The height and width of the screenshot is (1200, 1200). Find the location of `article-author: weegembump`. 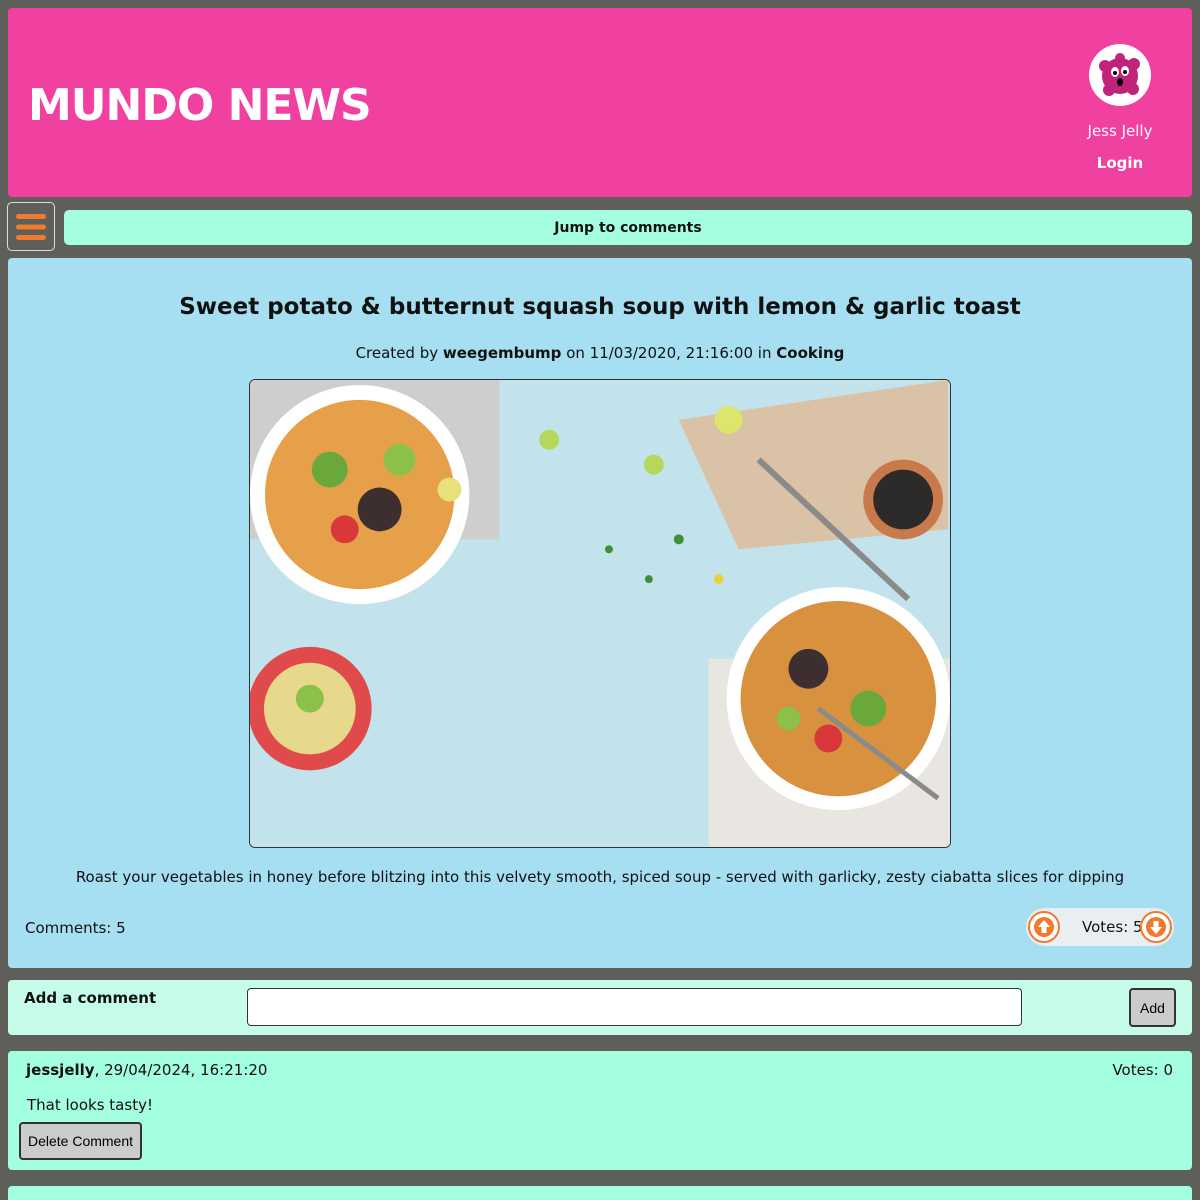

article-author: weegembump is located at coordinates (502, 353).